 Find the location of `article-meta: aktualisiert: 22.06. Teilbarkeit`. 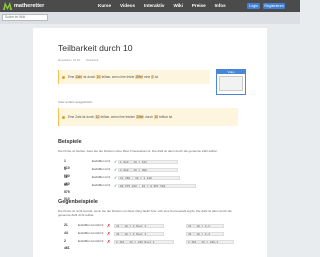

article-meta: aktualisiert: 22.06. Teilbarkeit is located at coordinates (78, 60).